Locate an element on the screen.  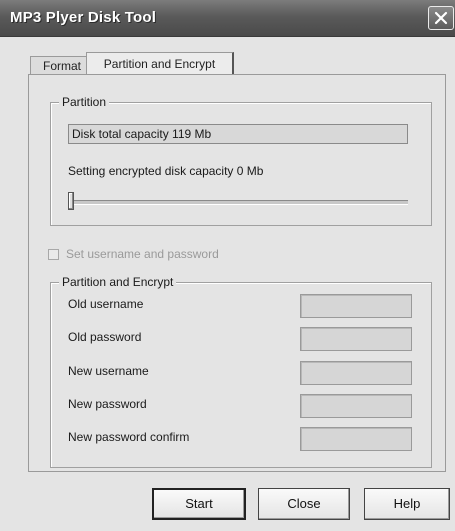
set-credentials-checkbox is located at coordinates (53, 254).